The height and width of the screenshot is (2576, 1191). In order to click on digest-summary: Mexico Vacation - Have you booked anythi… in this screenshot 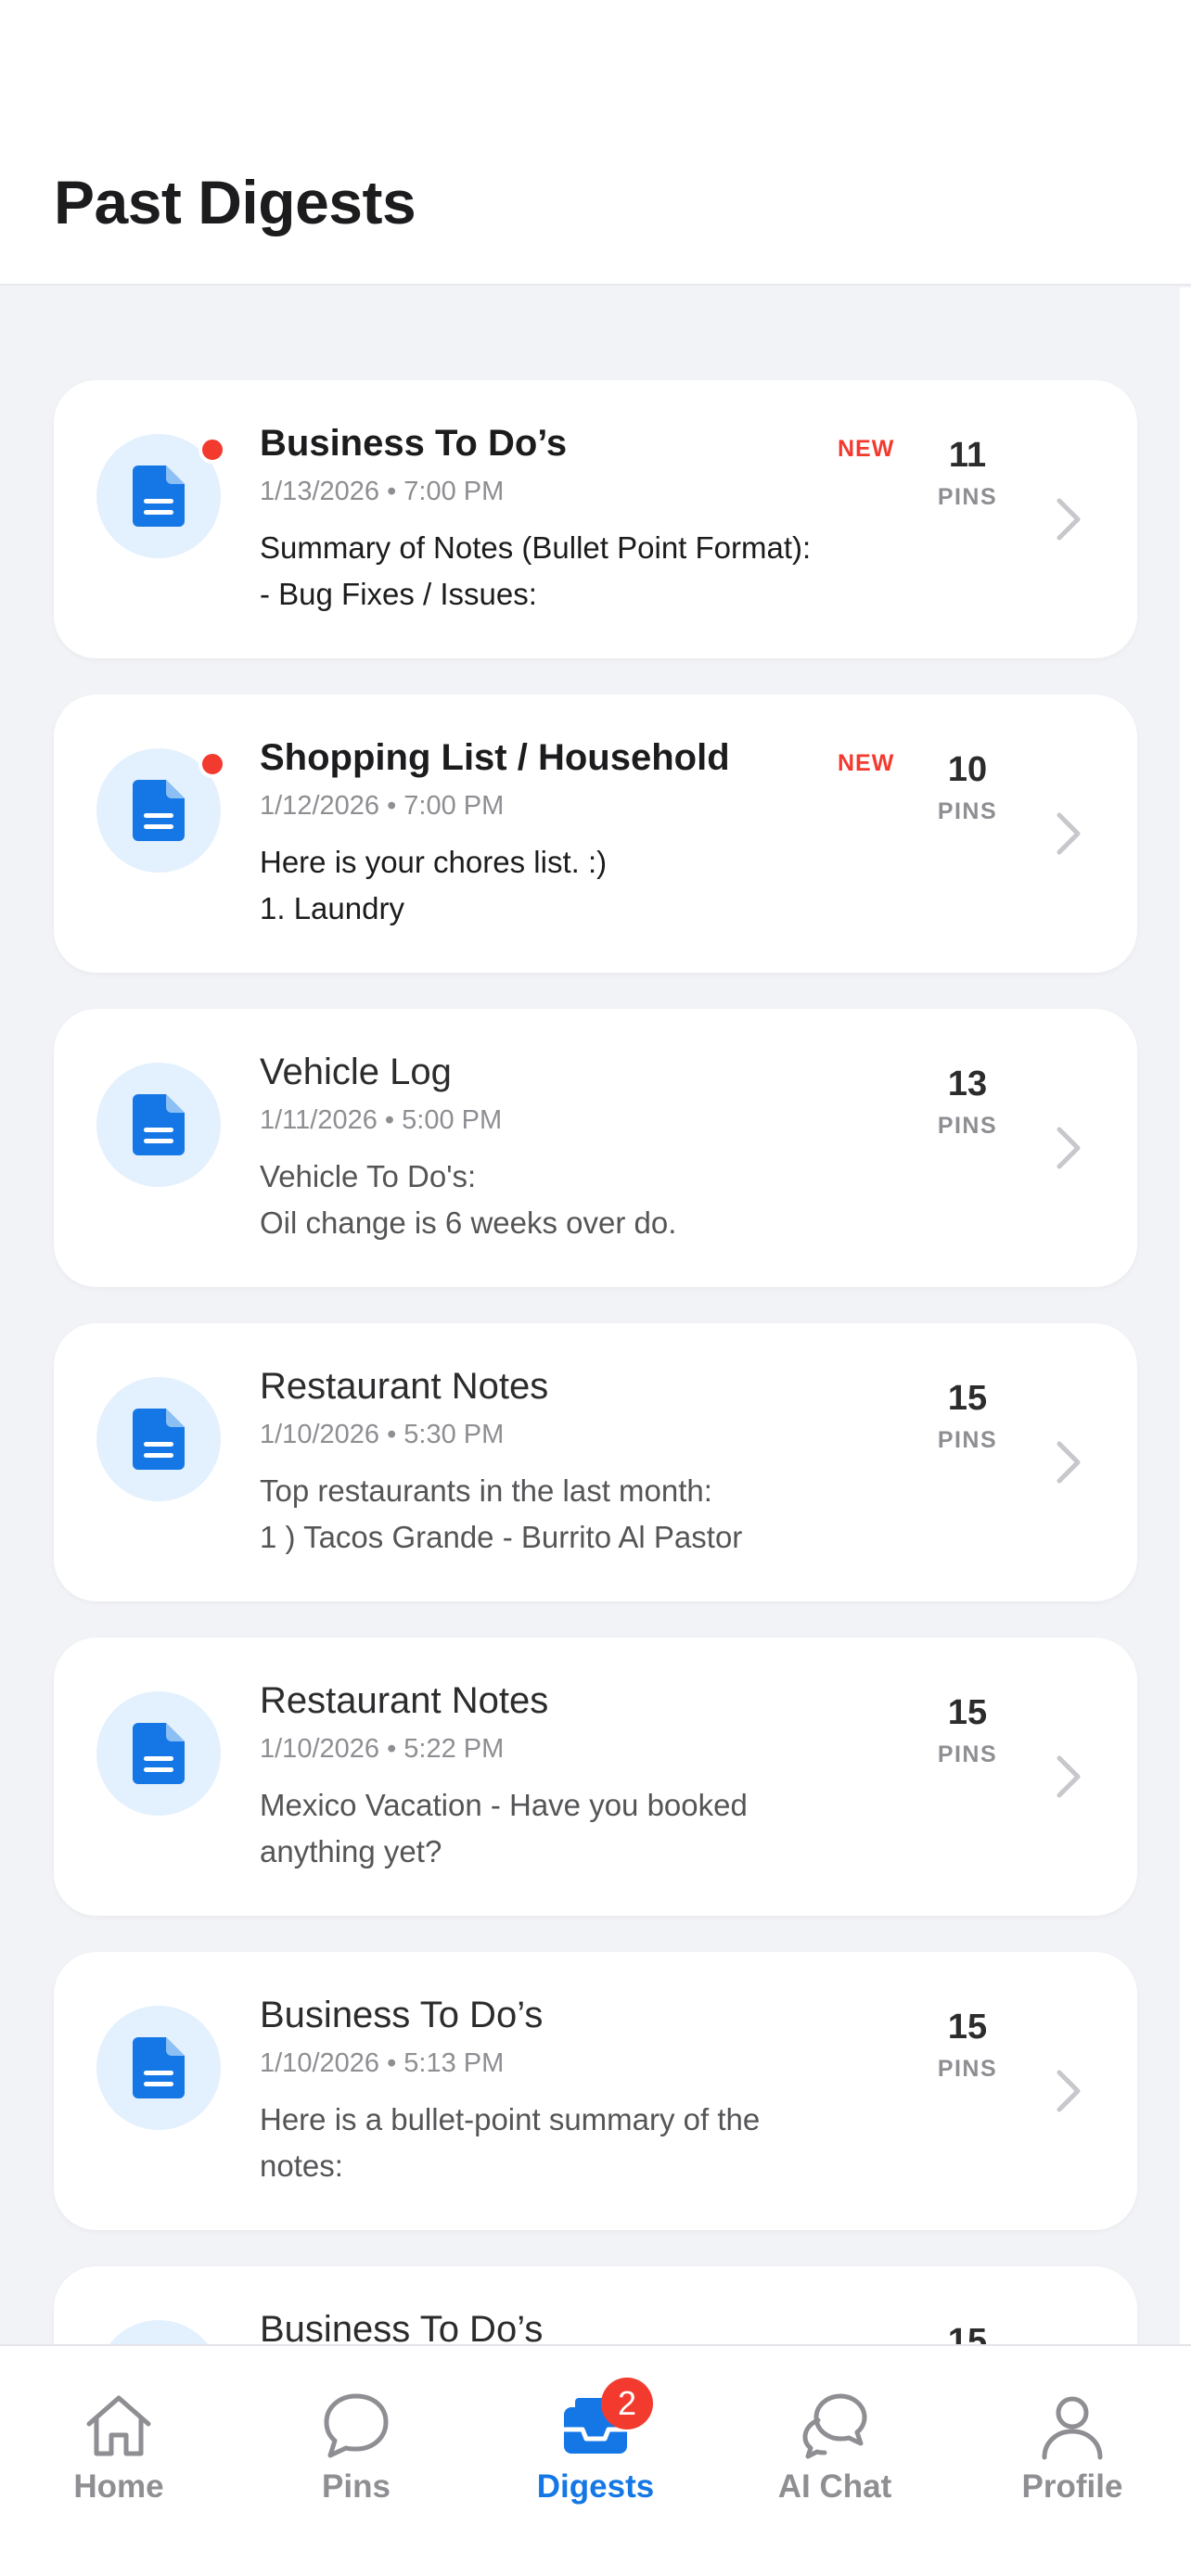, I will do `click(504, 1828)`.